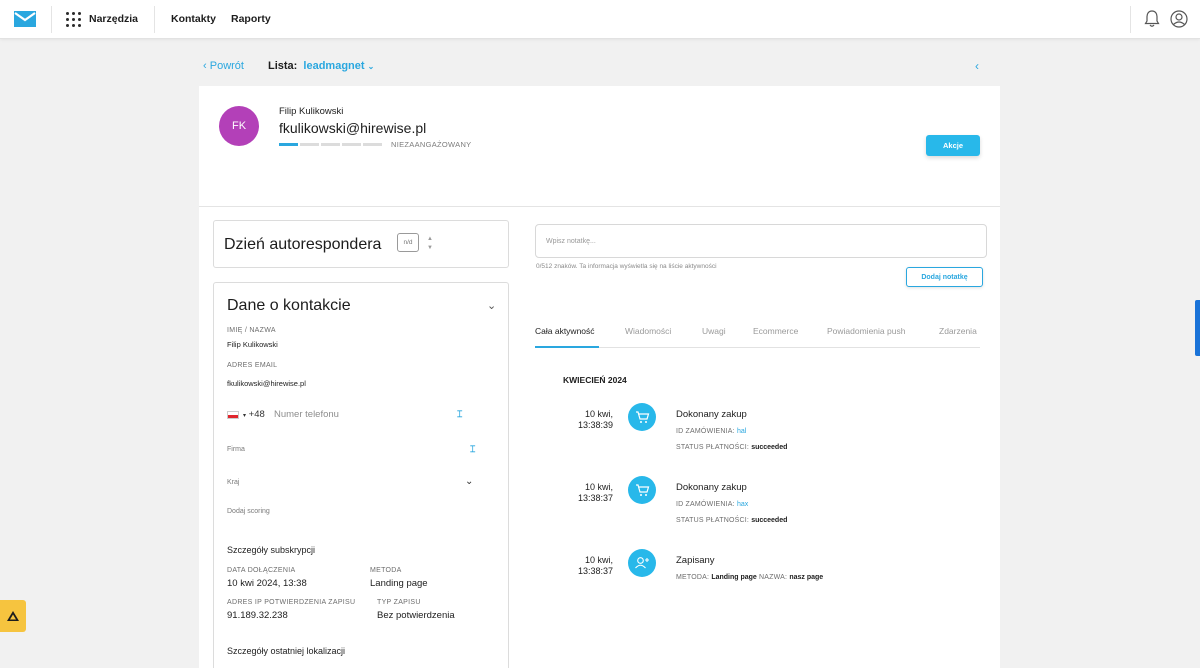  What do you see at coordinates (239, 126) in the screenshot?
I see `avatar: FK` at bounding box center [239, 126].